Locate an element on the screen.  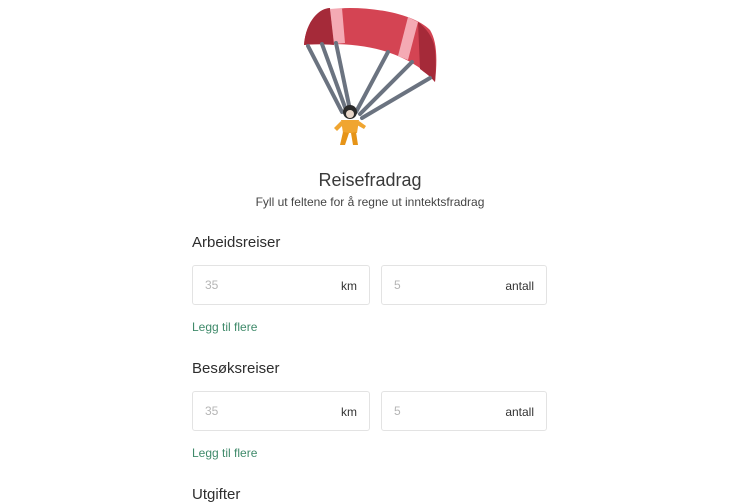
section-heading-arbeidsreiser: Arbeidsreiser is located at coordinates (236, 242).